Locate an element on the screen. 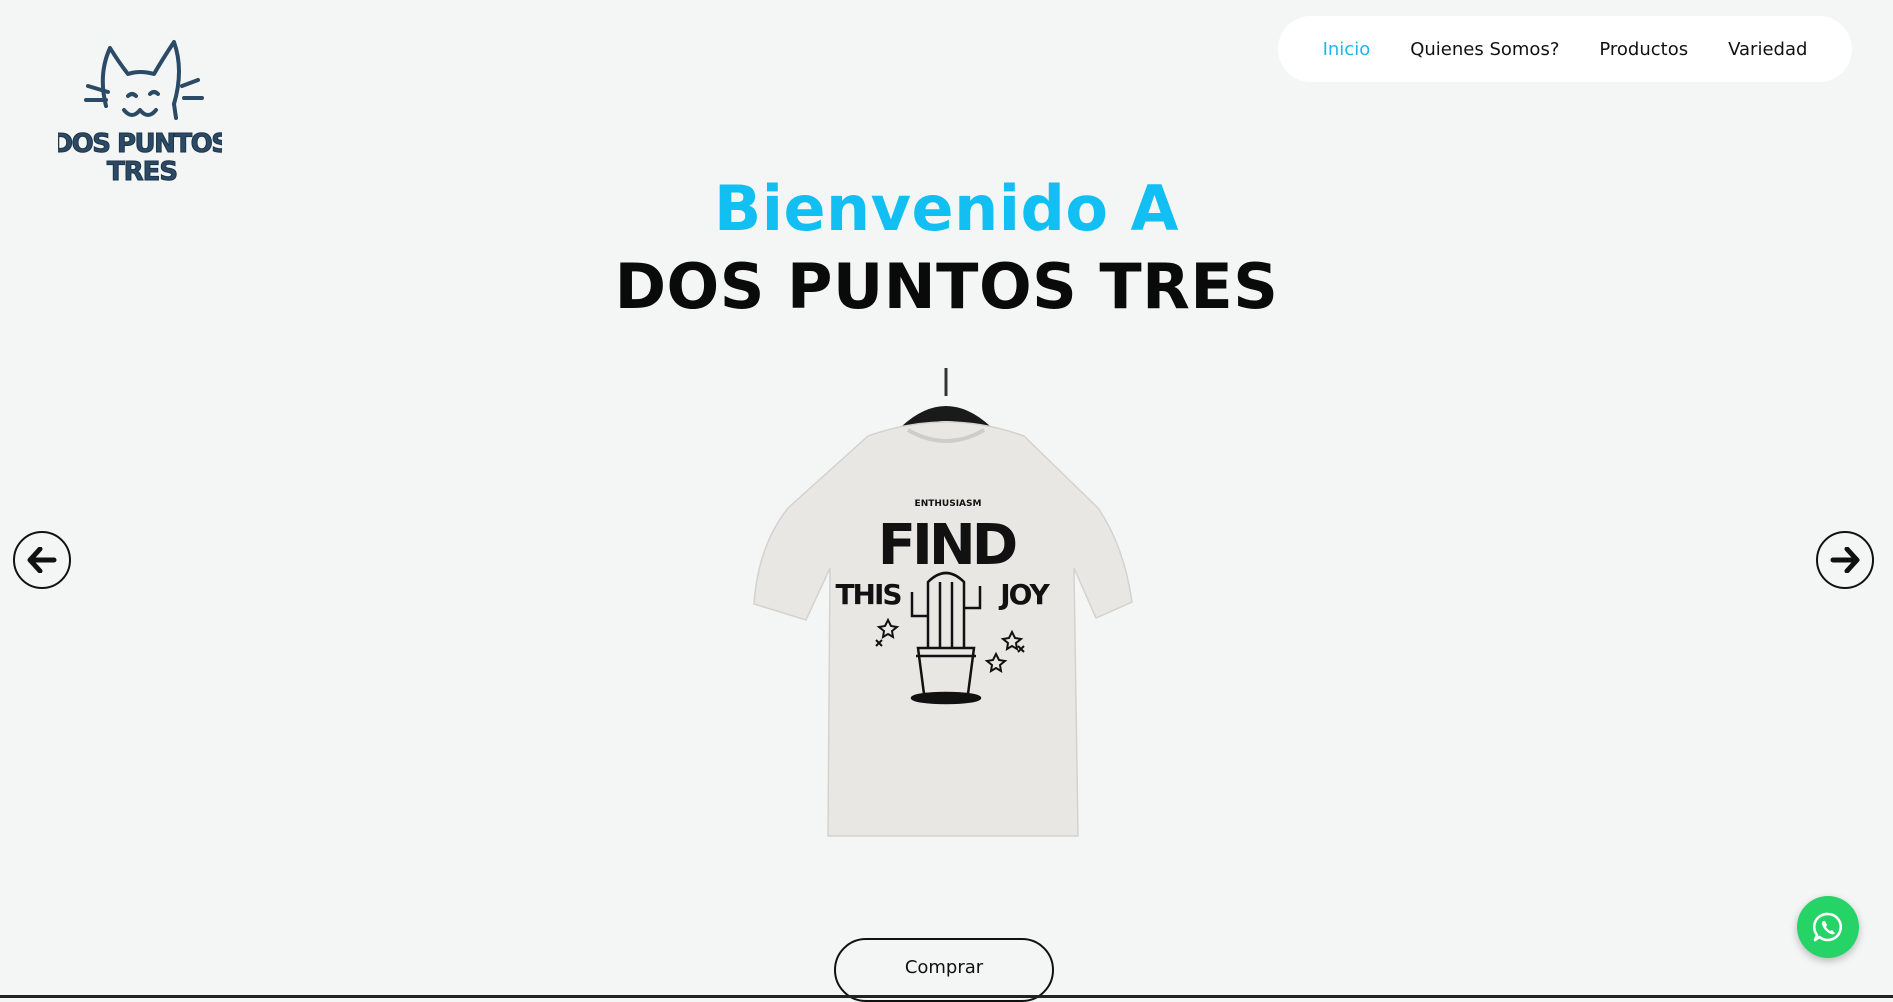 The width and height of the screenshot is (1893, 1002). nav-item-productos: Productos is located at coordinates (1643, 49).